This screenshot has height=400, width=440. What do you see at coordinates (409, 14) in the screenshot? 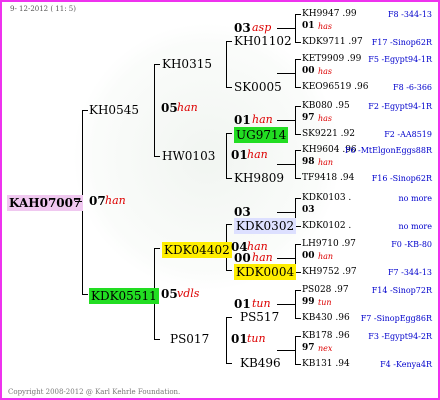
I see `ancestor-info: F8 -344-13` at bounding box center [409, 14].